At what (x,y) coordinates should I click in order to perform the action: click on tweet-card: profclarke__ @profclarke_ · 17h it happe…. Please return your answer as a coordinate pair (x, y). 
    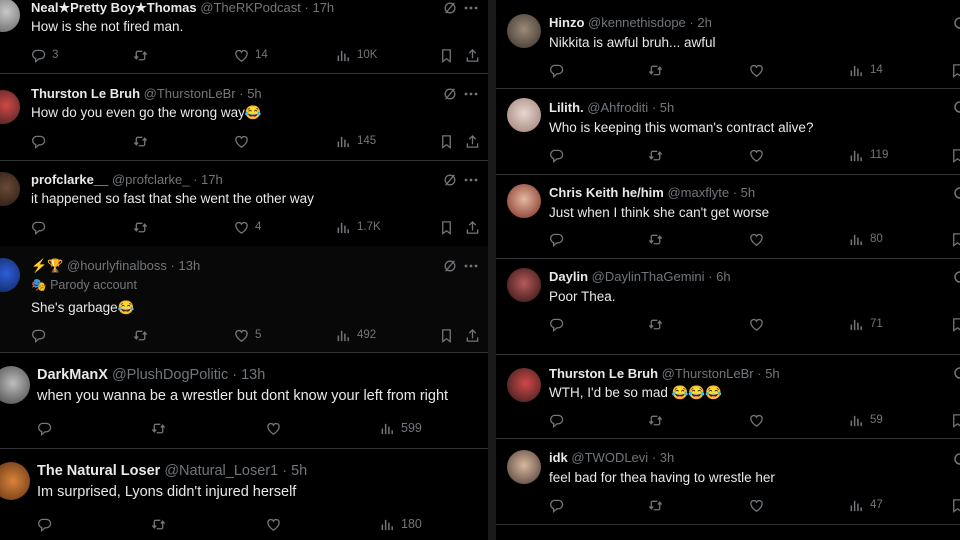
    Looking at the image, I should click on (244, 203).